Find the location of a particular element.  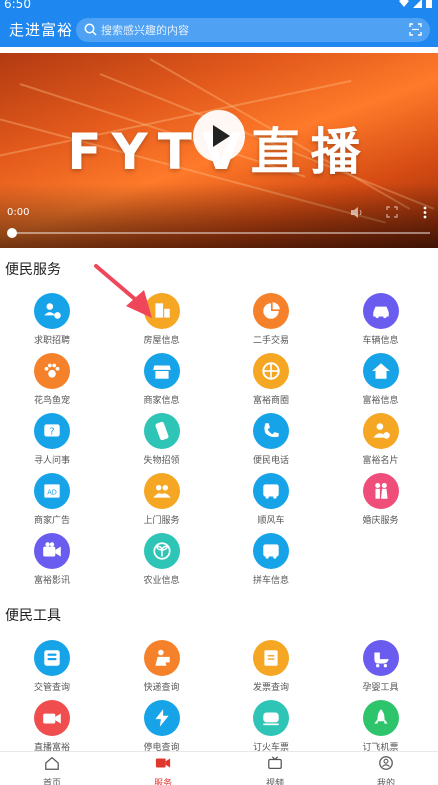

grid-item: 二手交易 is located at coordinates (271, 322).